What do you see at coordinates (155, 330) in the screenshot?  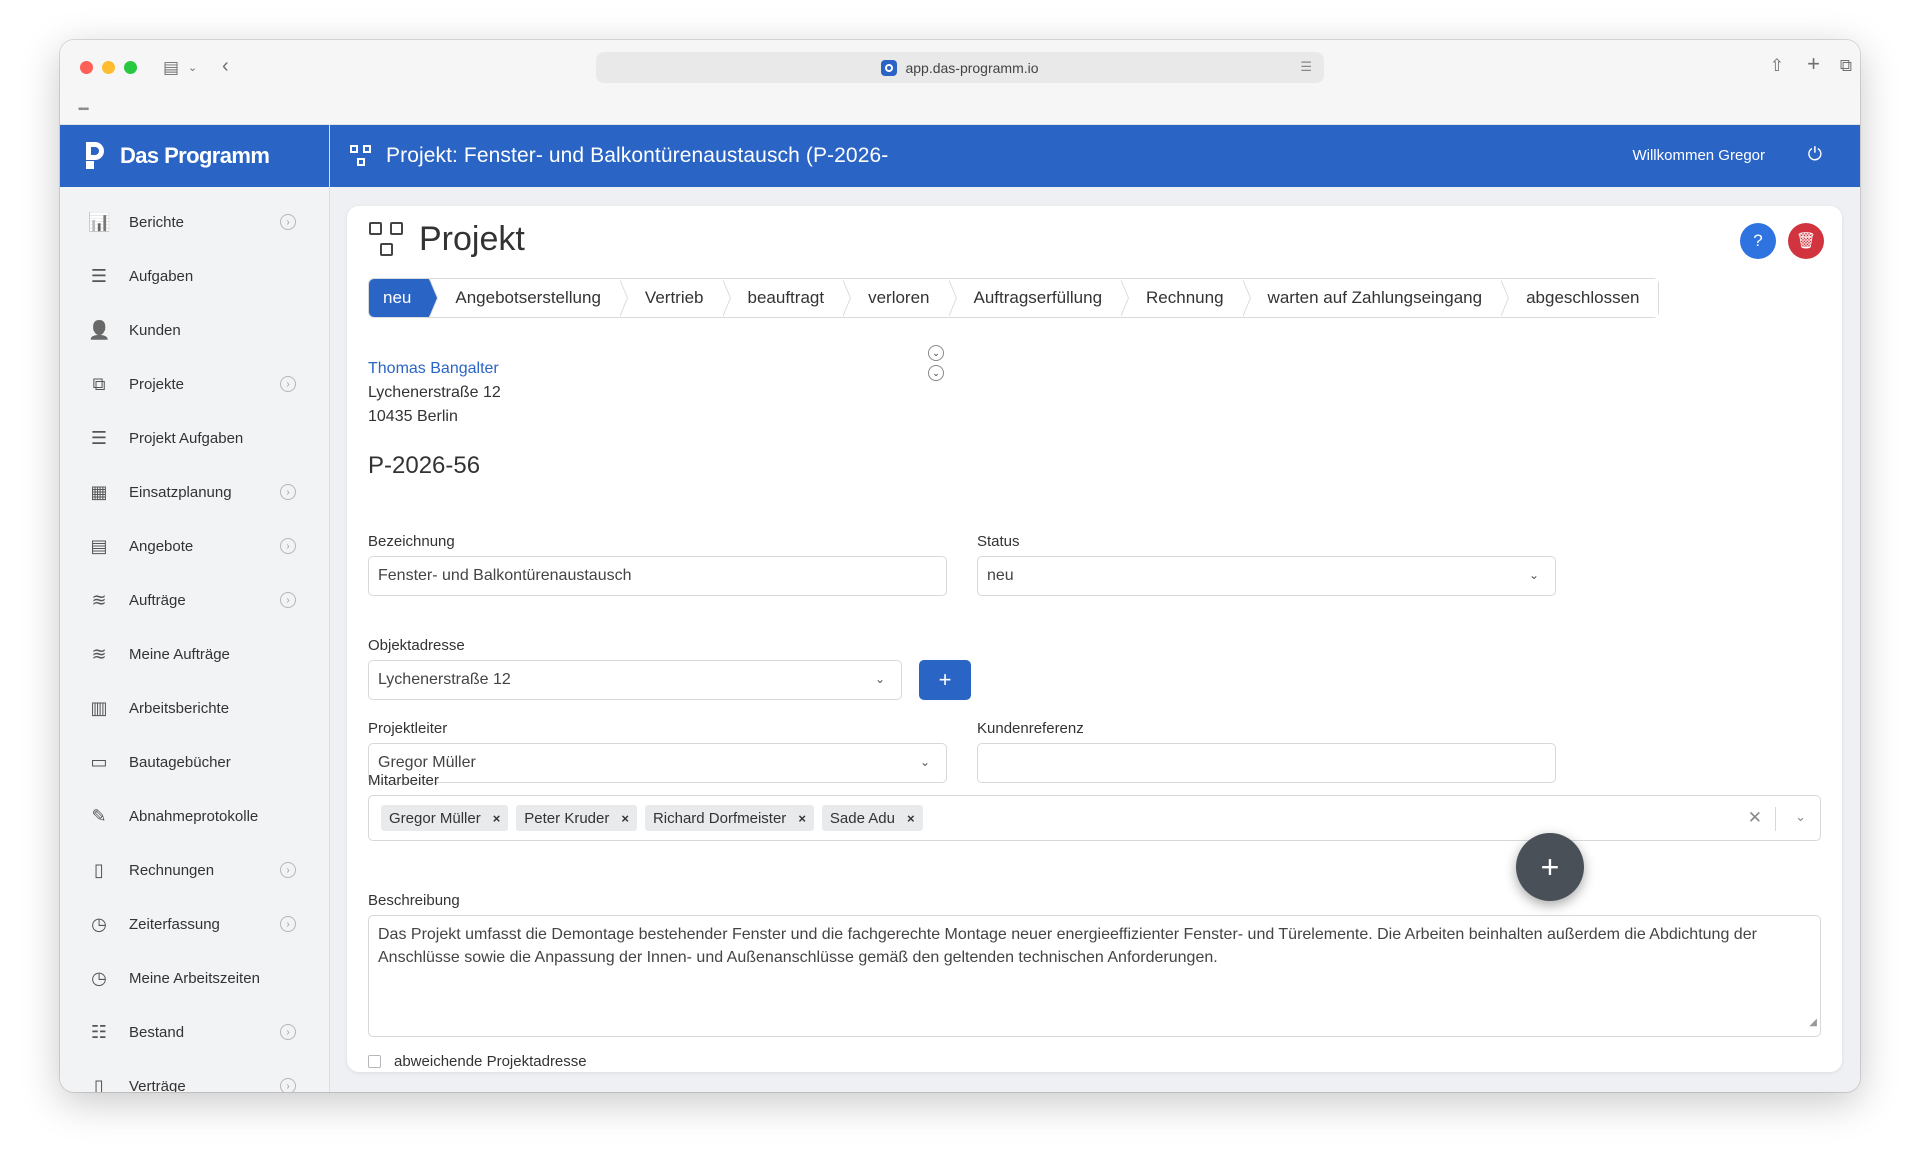 I see `sidebar-item-label: Kunden` at bounding box center [155, 330].